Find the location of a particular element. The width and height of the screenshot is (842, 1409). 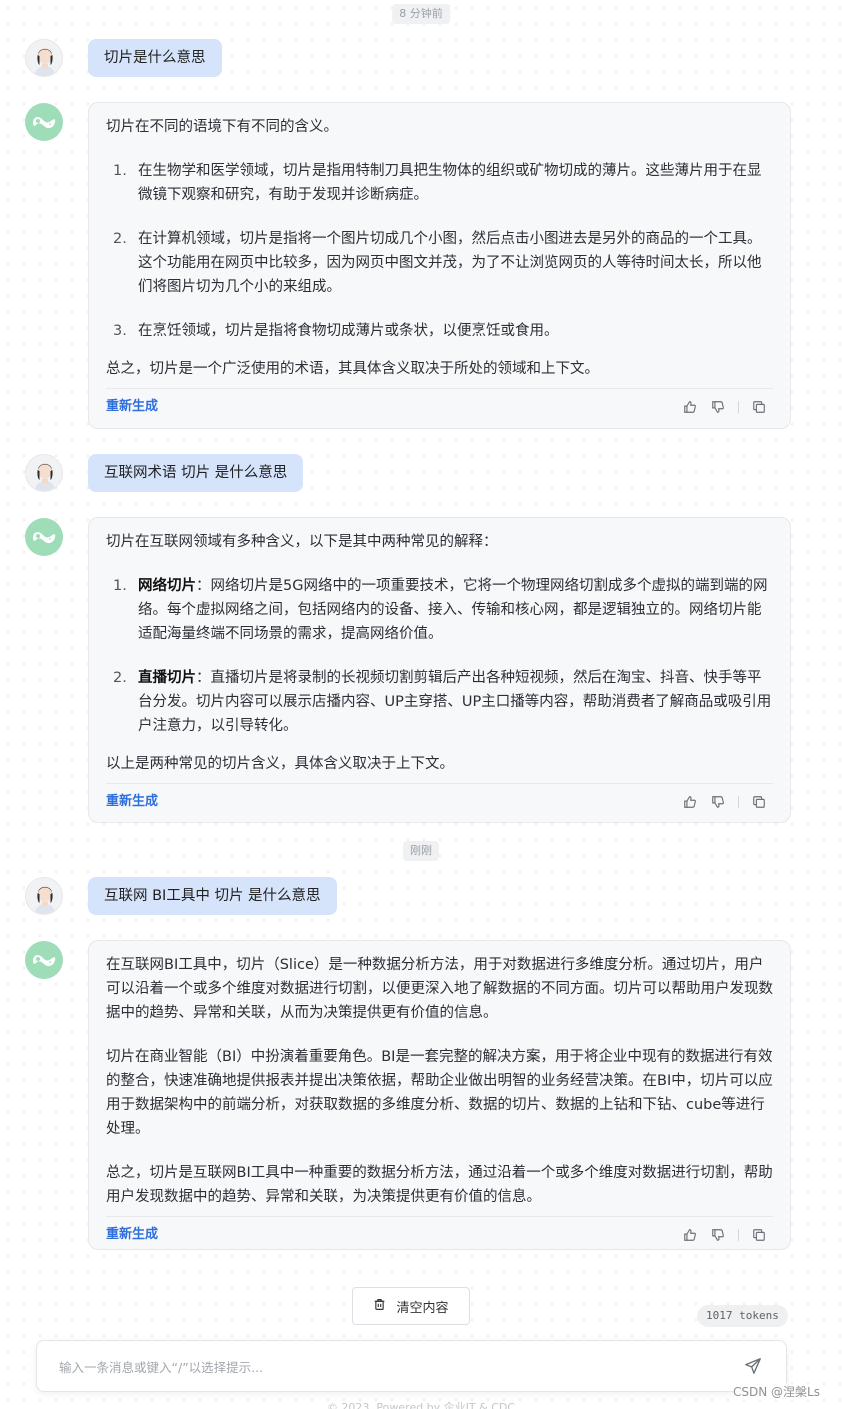

watermark-label: CSDN @涅槃Ls is located at coordinates (776, 1392).